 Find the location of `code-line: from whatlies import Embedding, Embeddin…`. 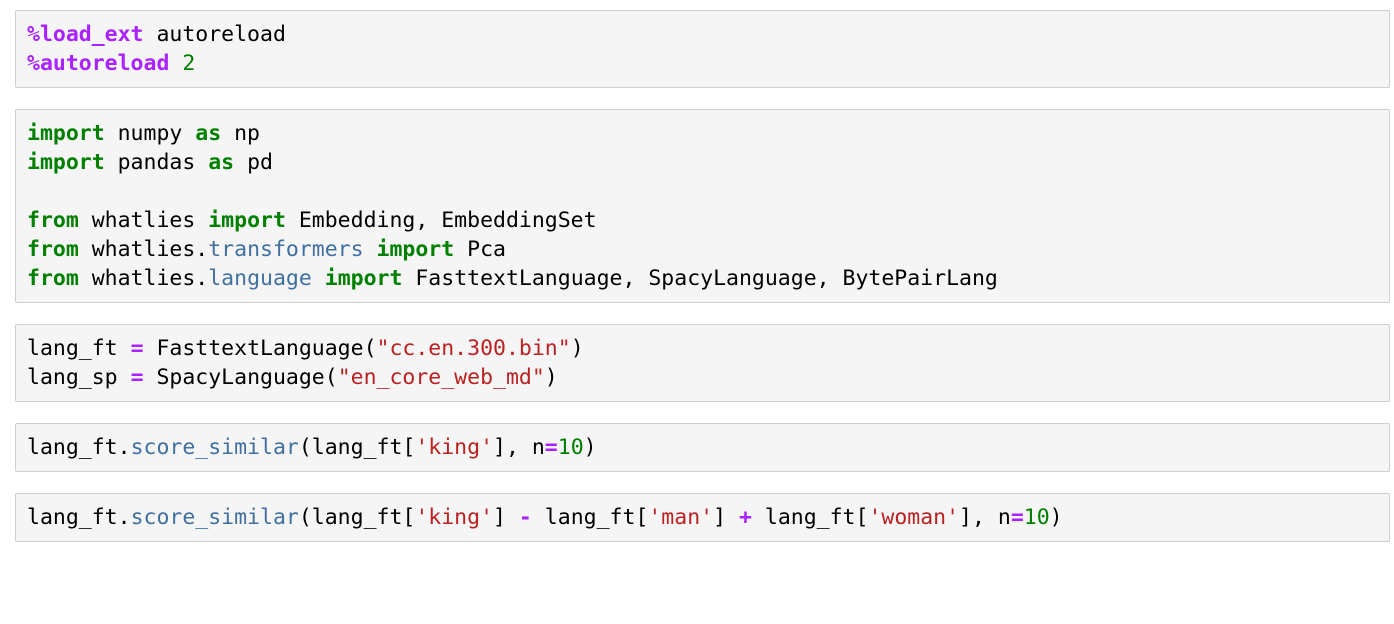

code-line: from whatlies import Embedding, Embeddin… is located at coordinates (708, 220).